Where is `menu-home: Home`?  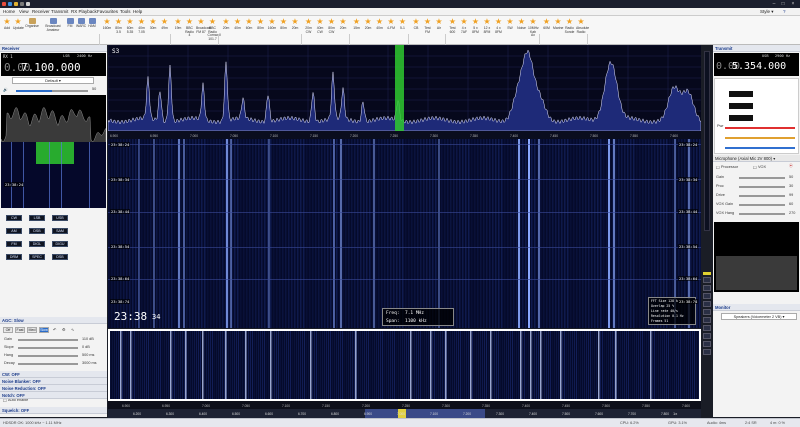
menu-home: Home is located at coordinates (9, 11).